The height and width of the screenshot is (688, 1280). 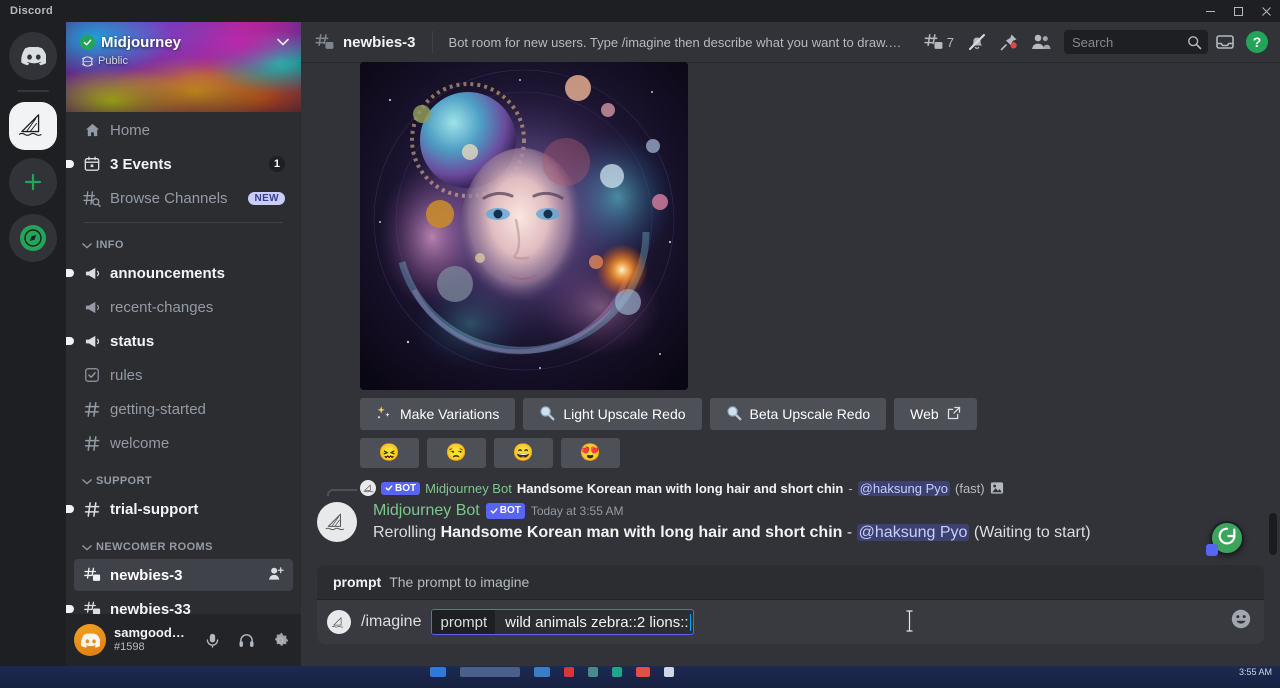 I want to click on prompt-input-value: wild animals zebra::2 lions::, so click(x=593, y=622).